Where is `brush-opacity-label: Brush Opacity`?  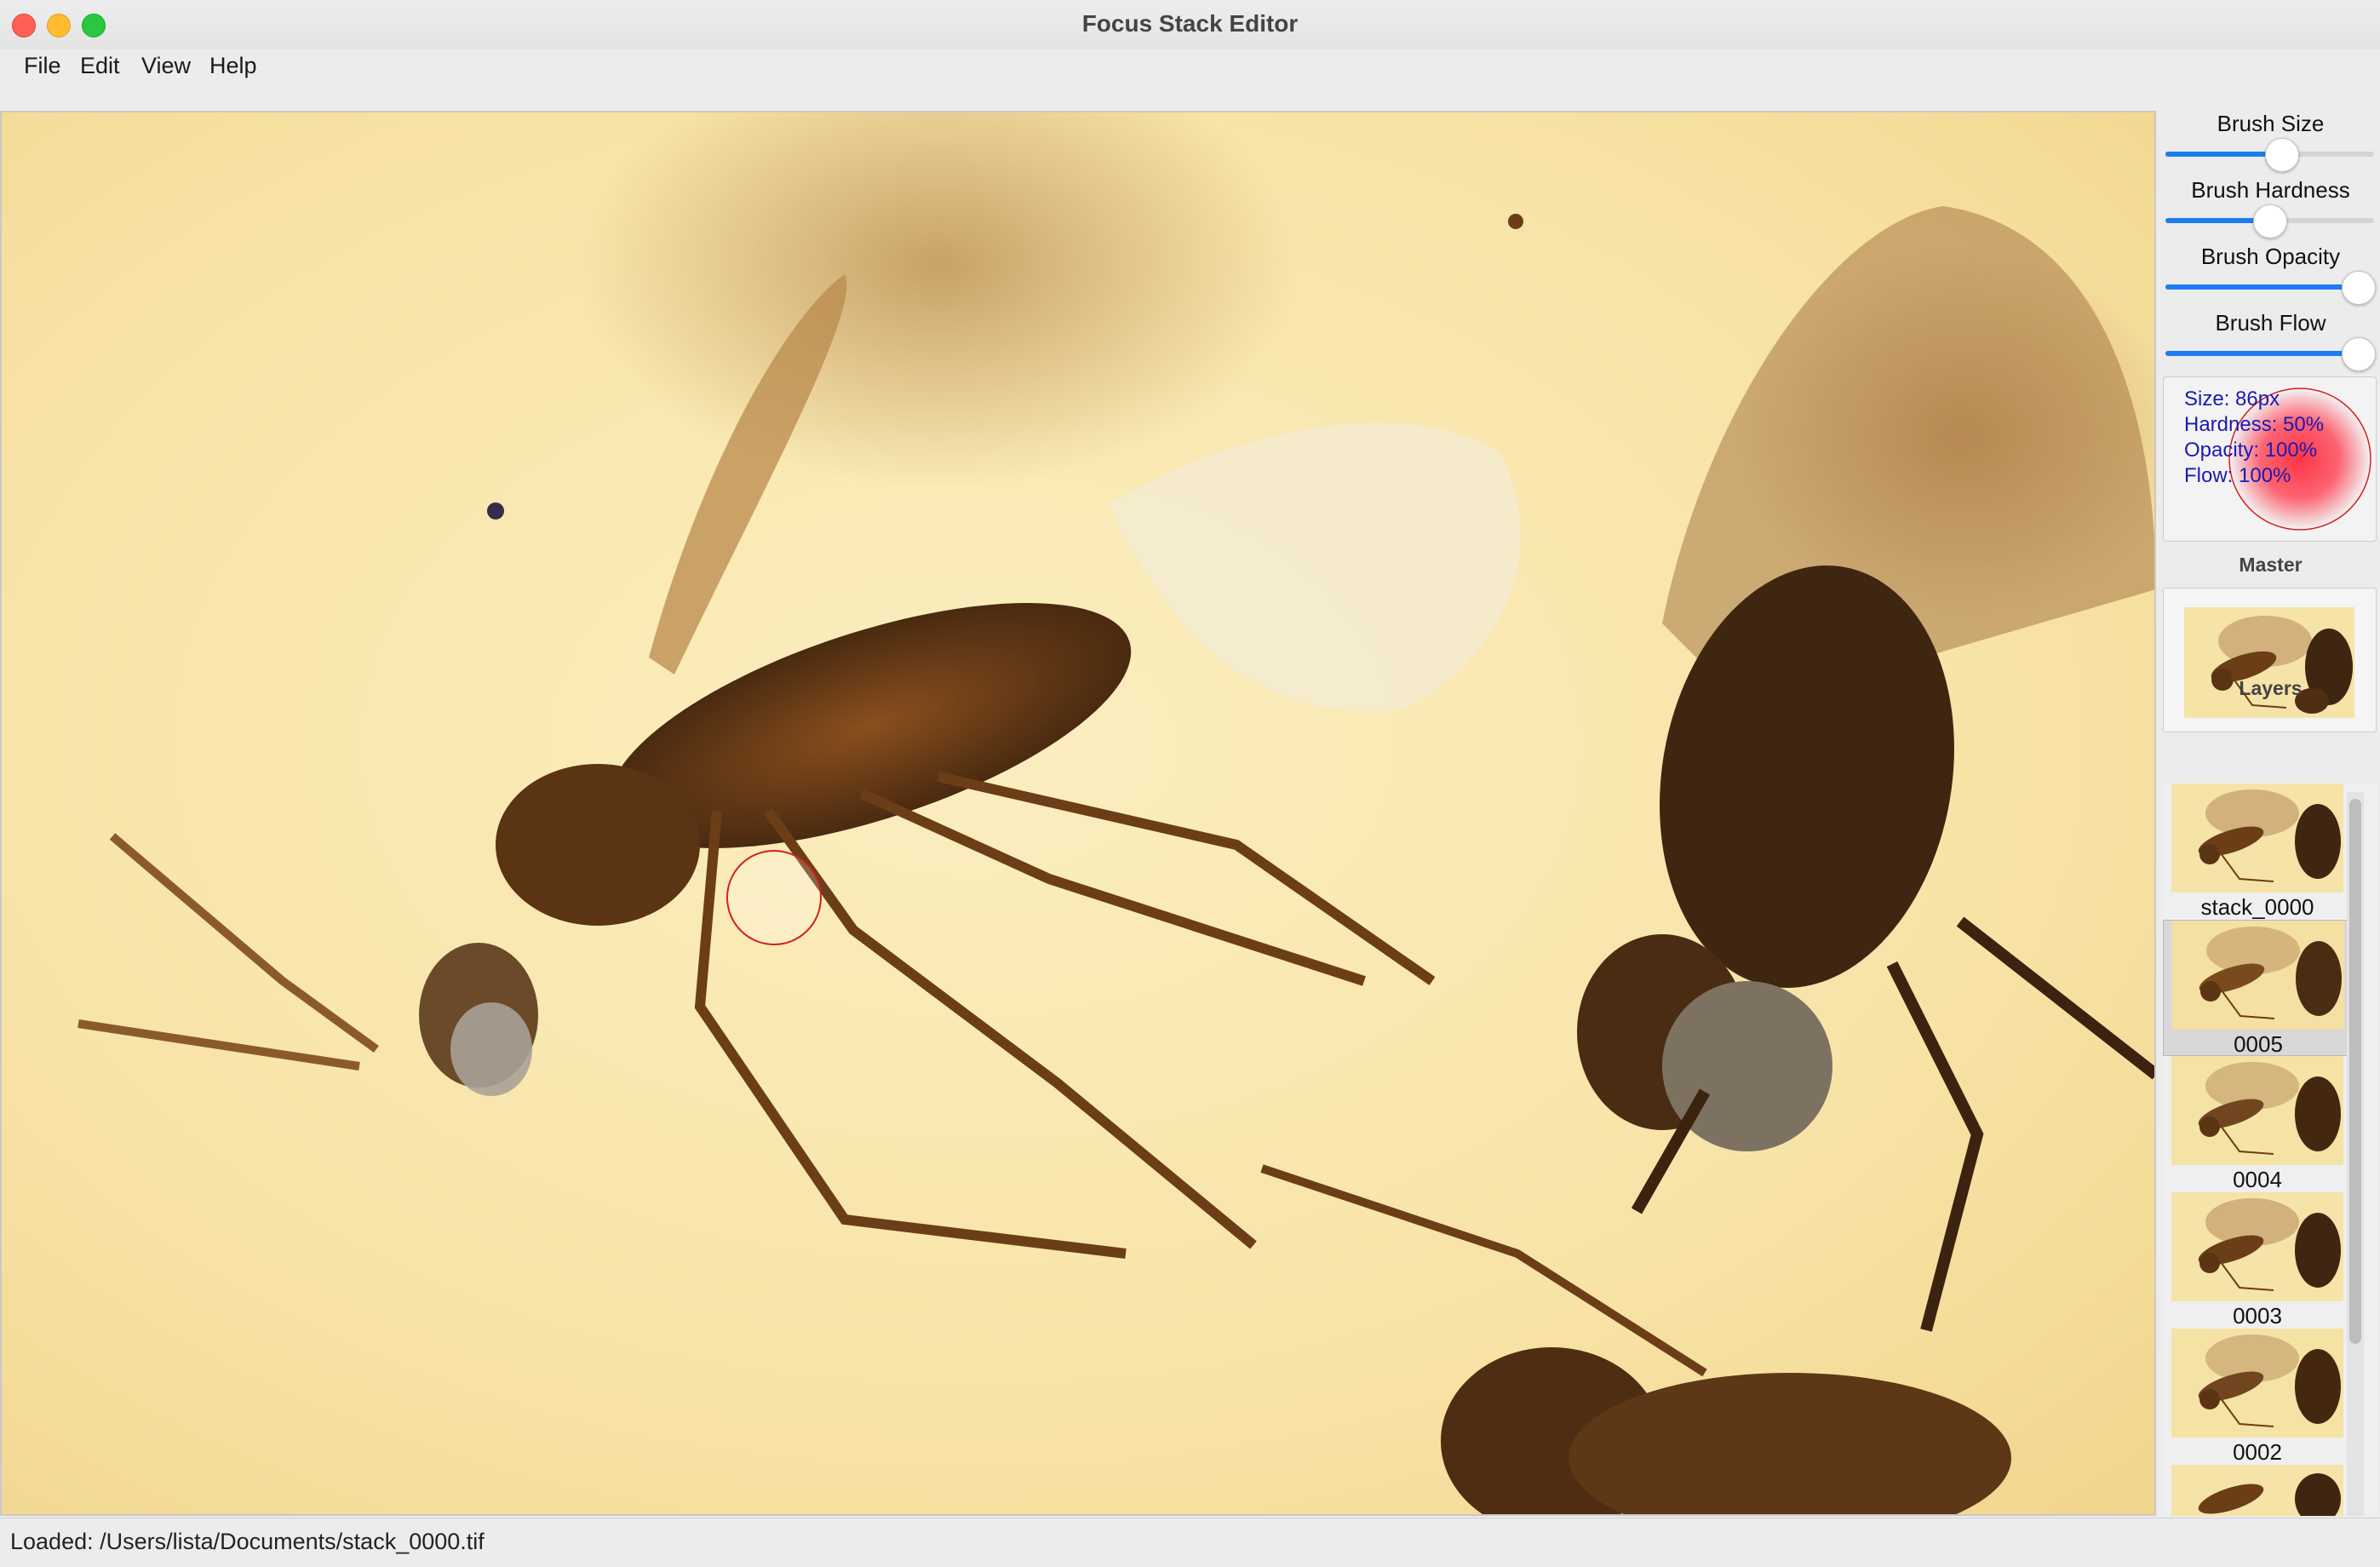
brush-opacity-label: Brush Opacity is located at coordinates (2271, 256).